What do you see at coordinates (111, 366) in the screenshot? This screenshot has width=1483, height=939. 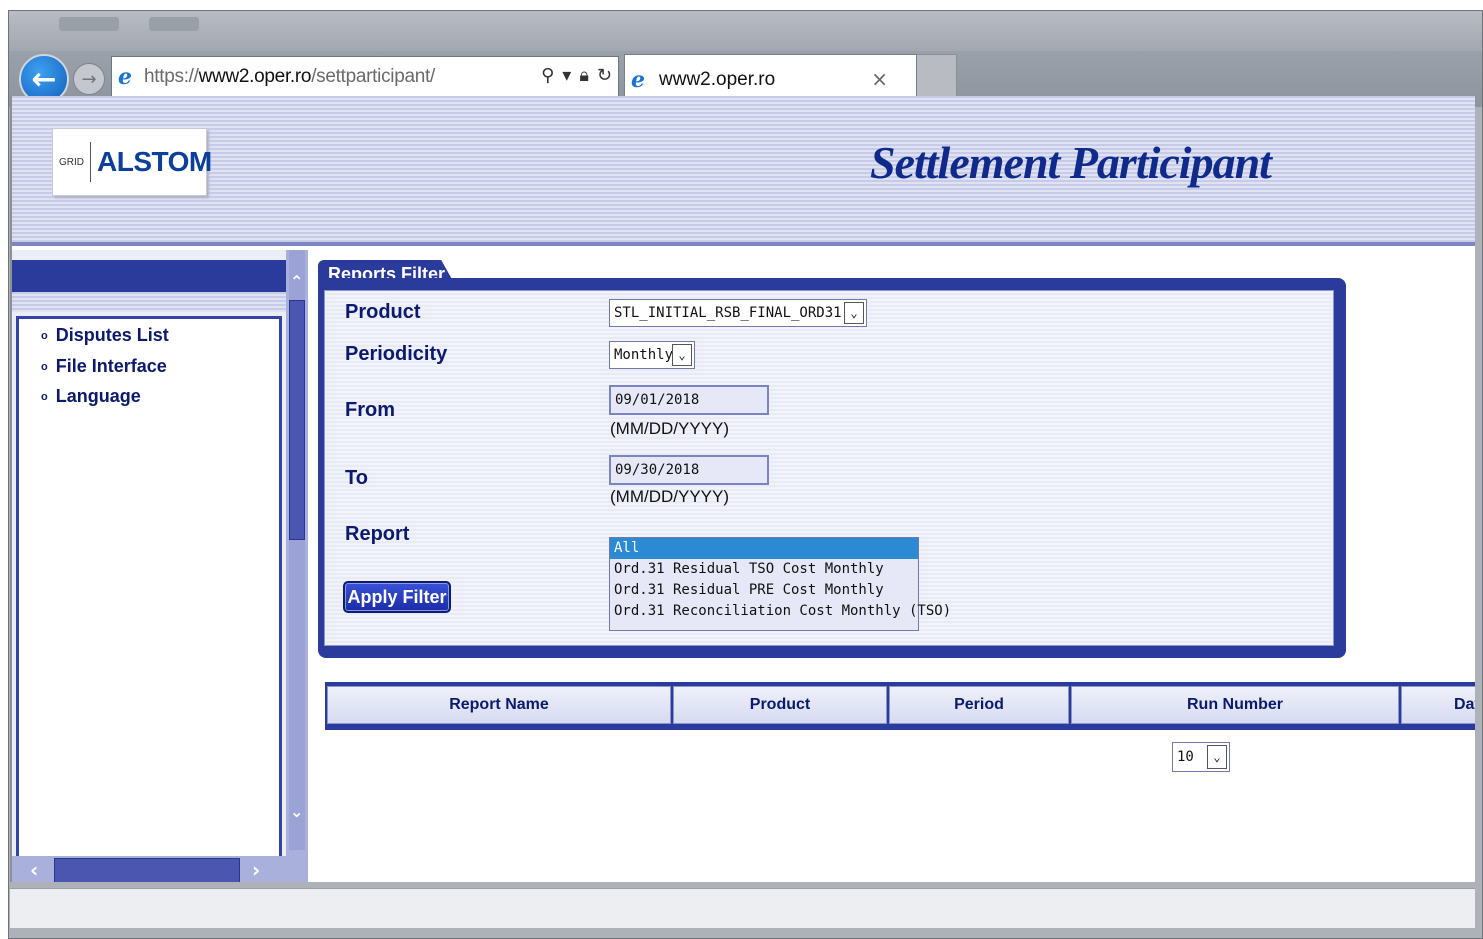 I see `nav-item-label: File Interface` at bounding box center [111, 366].